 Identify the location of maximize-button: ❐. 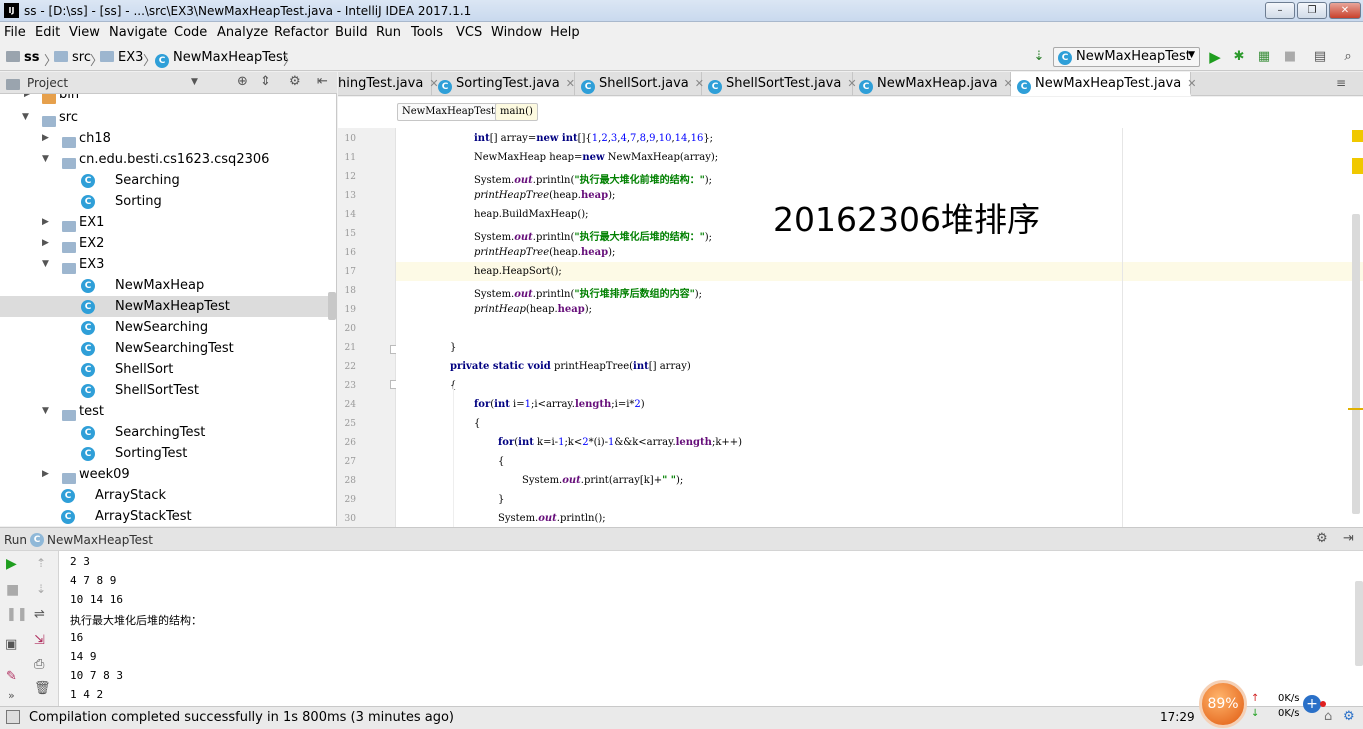
(1312, 10).